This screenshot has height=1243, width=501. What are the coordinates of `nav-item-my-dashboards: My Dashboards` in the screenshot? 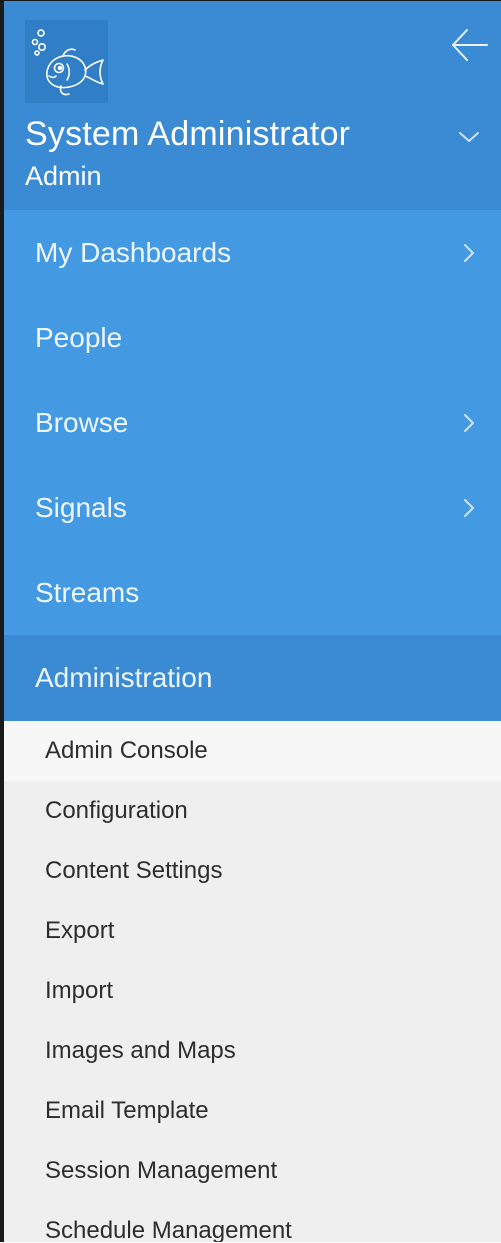 It's located at (252, 252).